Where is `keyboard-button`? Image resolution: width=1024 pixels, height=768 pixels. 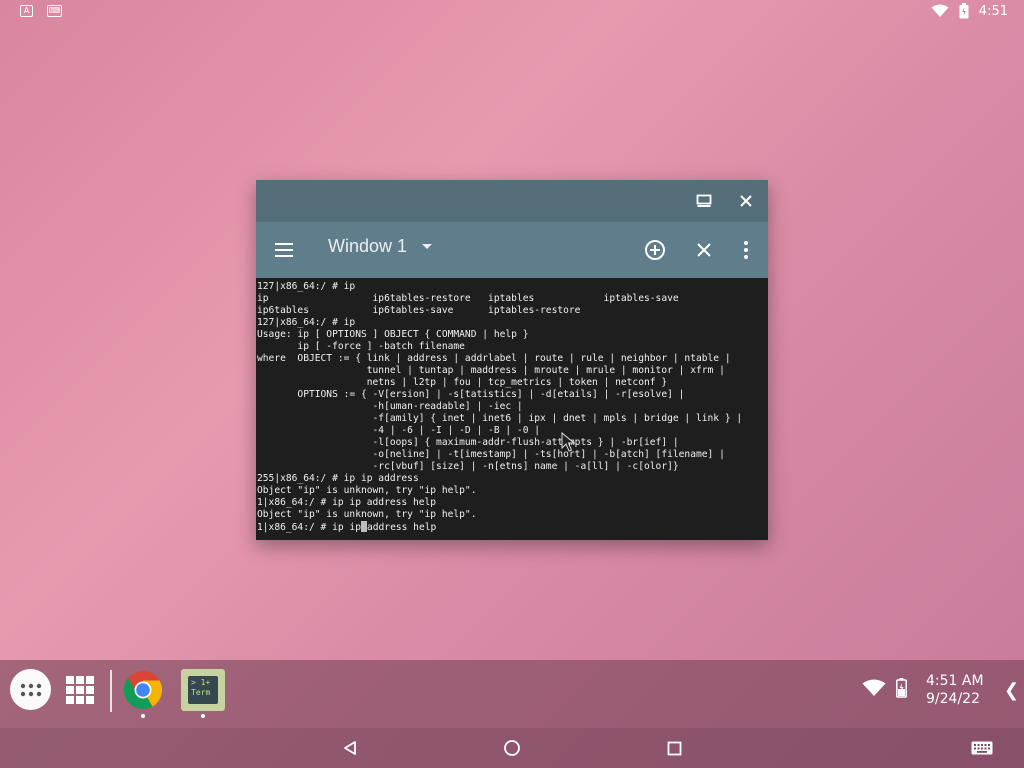
keyboard-button is located at coordinates (982, 748).